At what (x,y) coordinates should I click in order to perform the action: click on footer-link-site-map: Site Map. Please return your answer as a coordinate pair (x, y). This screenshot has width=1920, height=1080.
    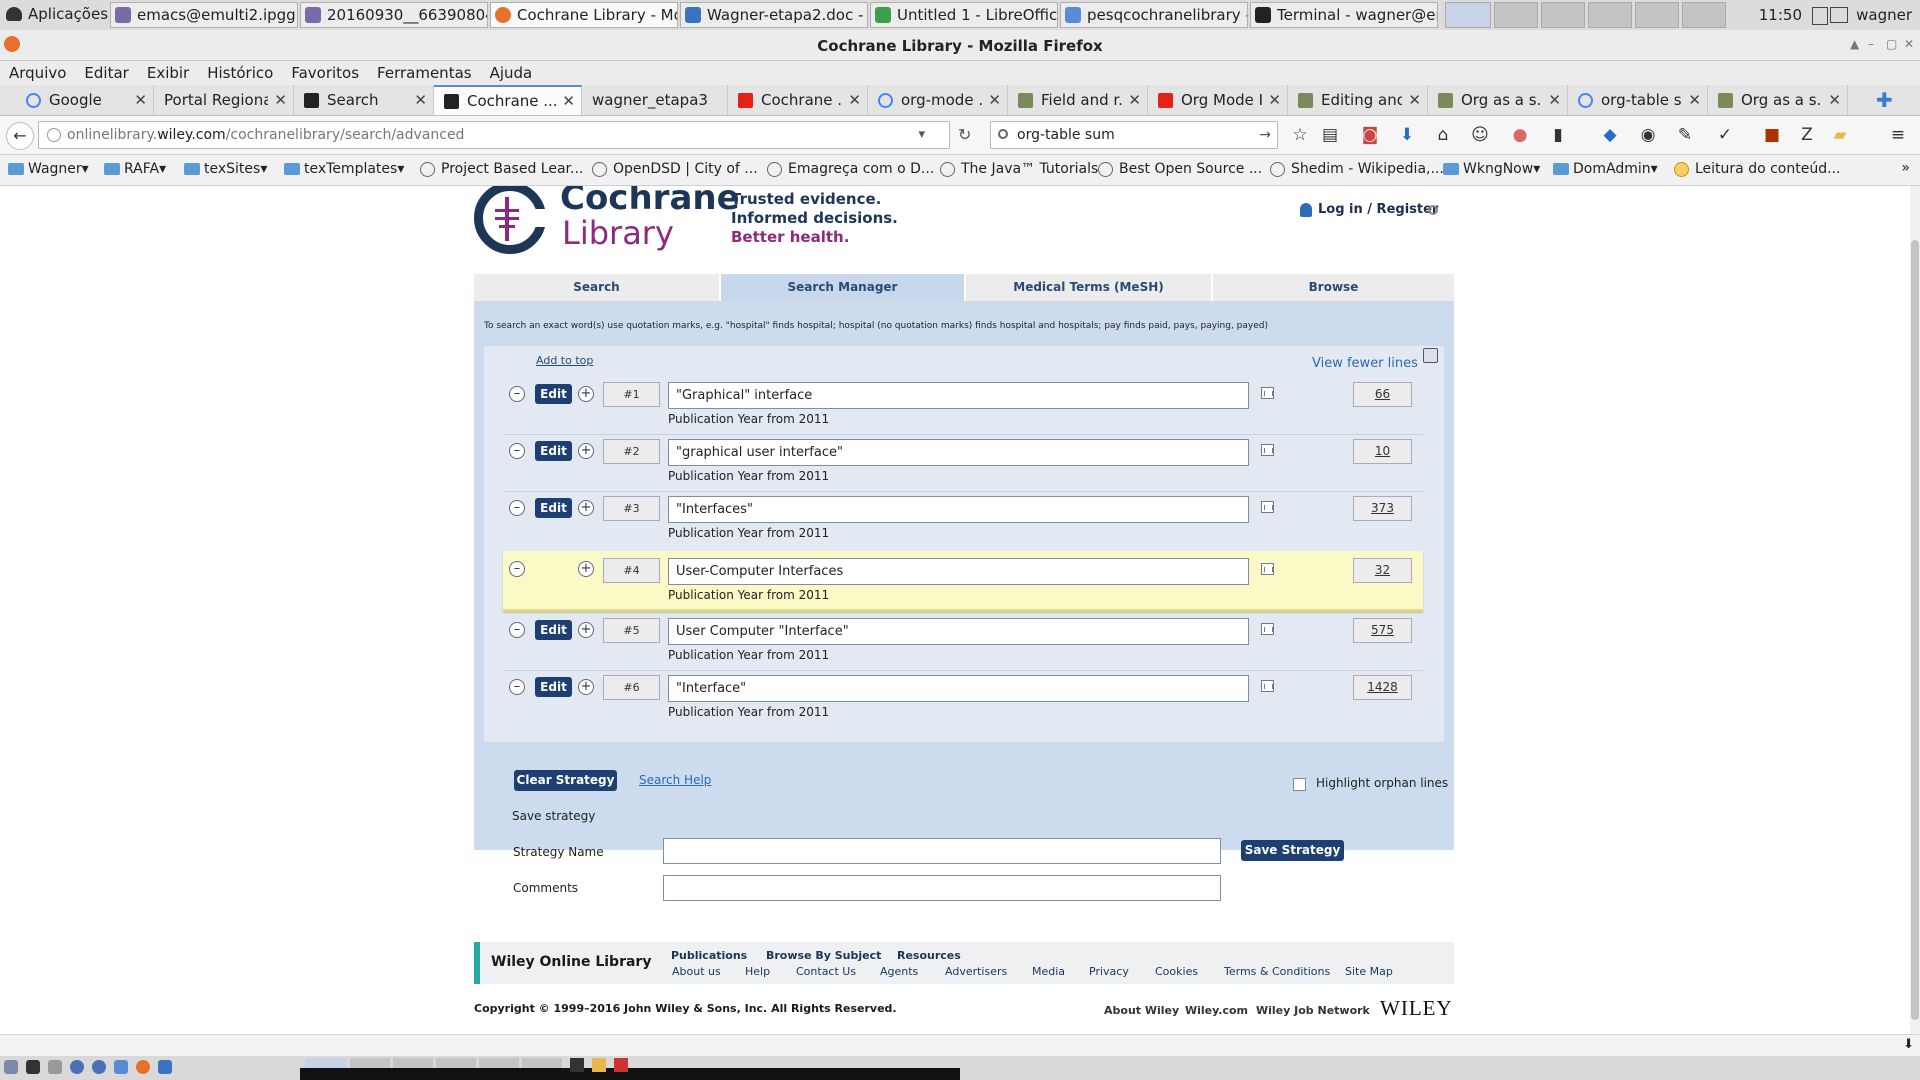
    Looking at the image, I should click on (1369, 971).